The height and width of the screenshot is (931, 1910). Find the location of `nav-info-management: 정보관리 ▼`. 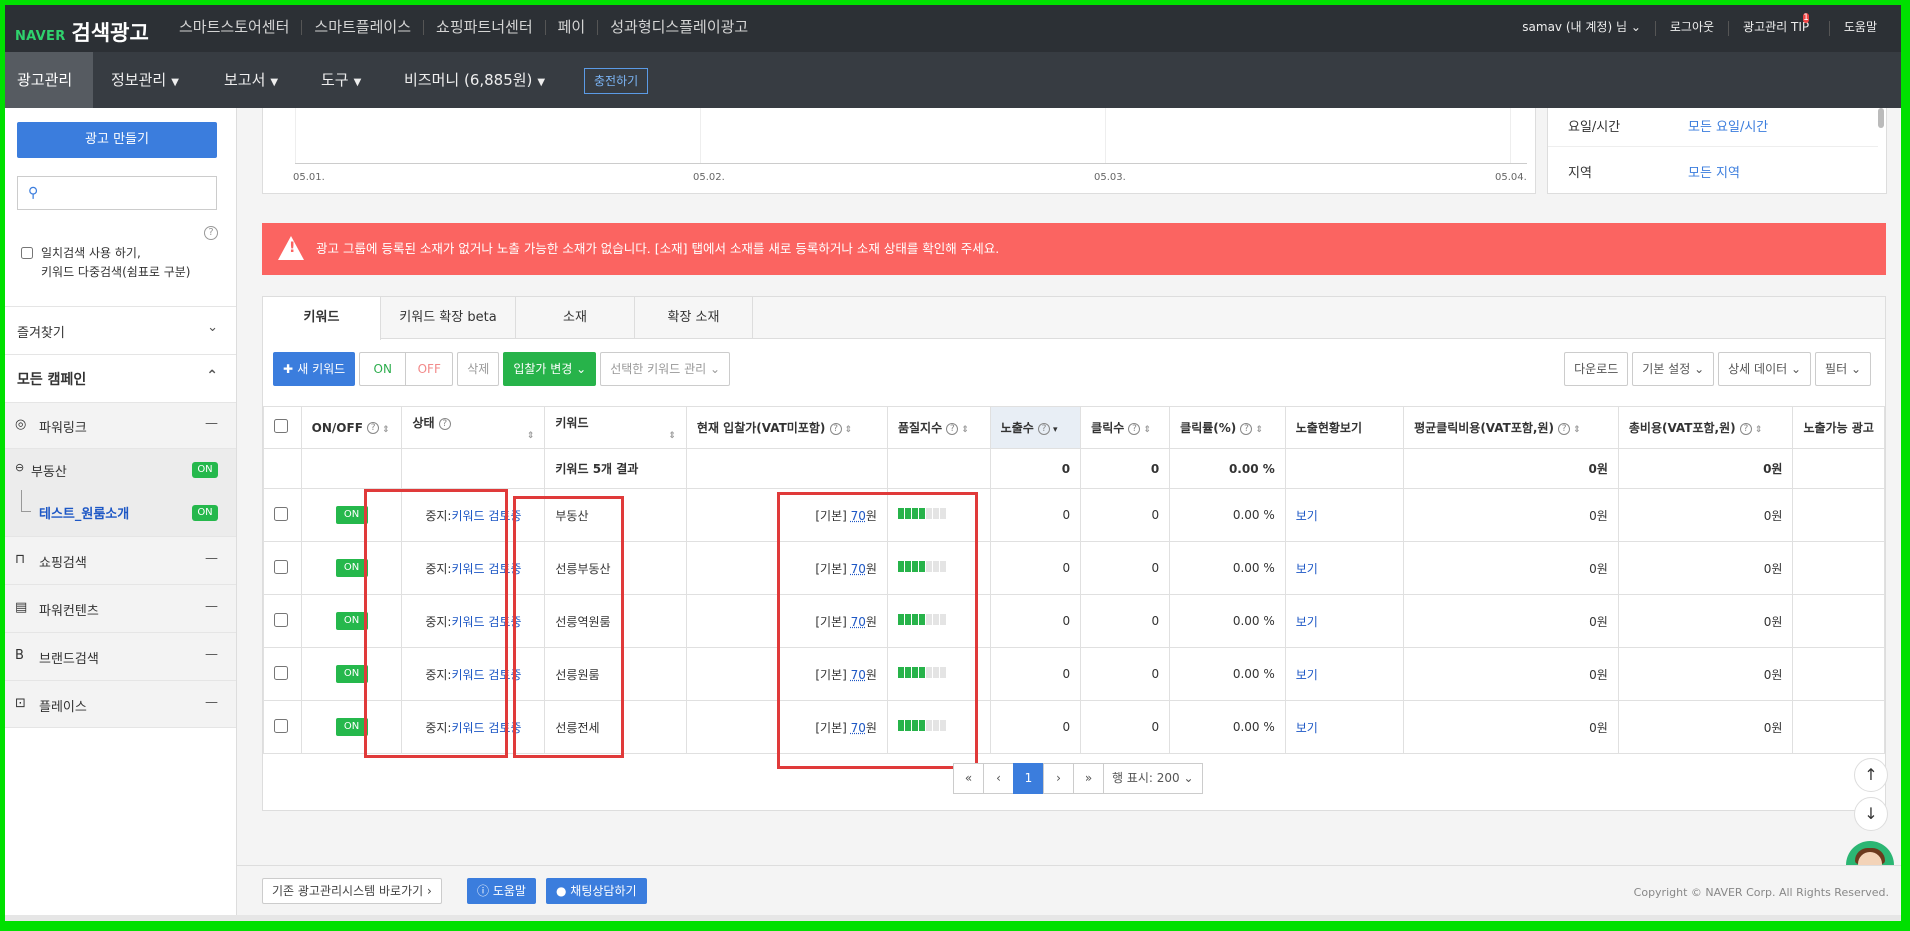

nav-info-management: 정보관리 ▼ is located at coordinates (145, 80).